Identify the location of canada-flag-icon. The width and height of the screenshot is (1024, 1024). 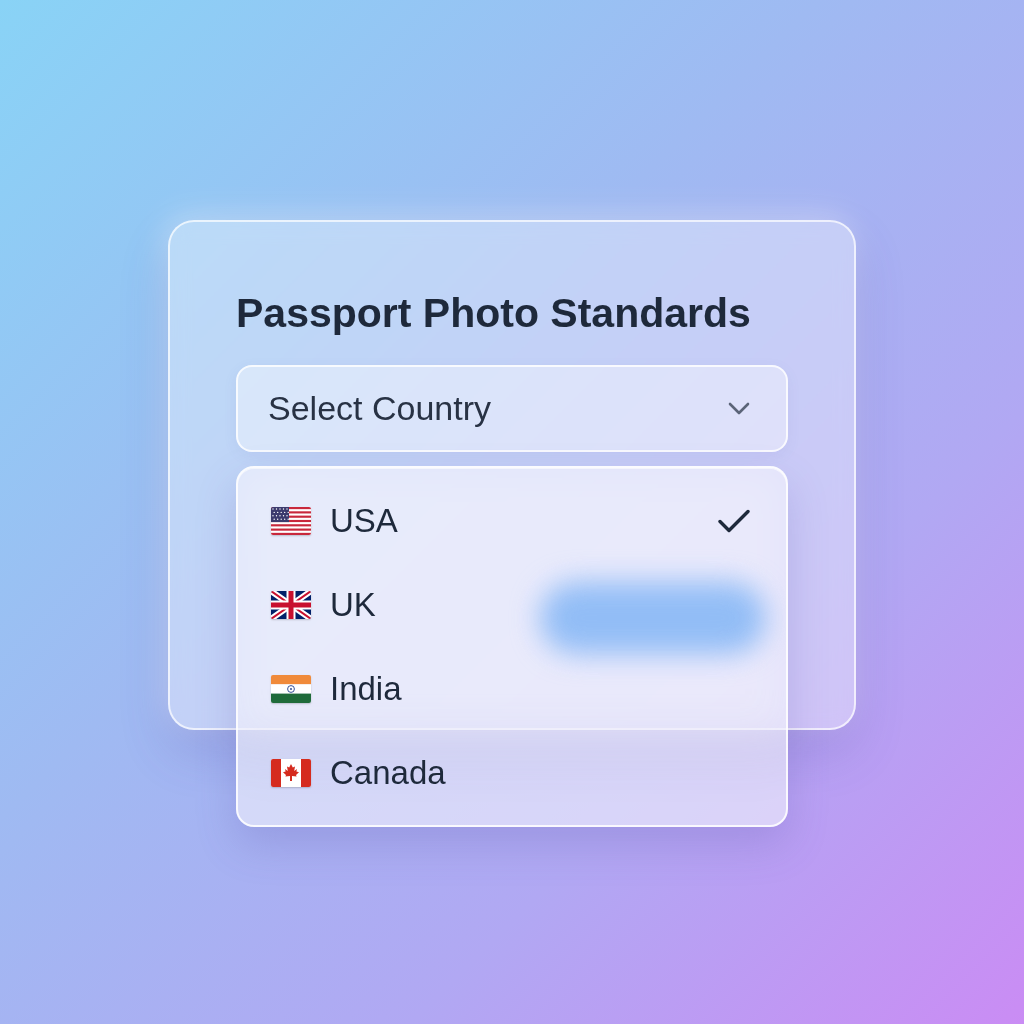
(291, 773).